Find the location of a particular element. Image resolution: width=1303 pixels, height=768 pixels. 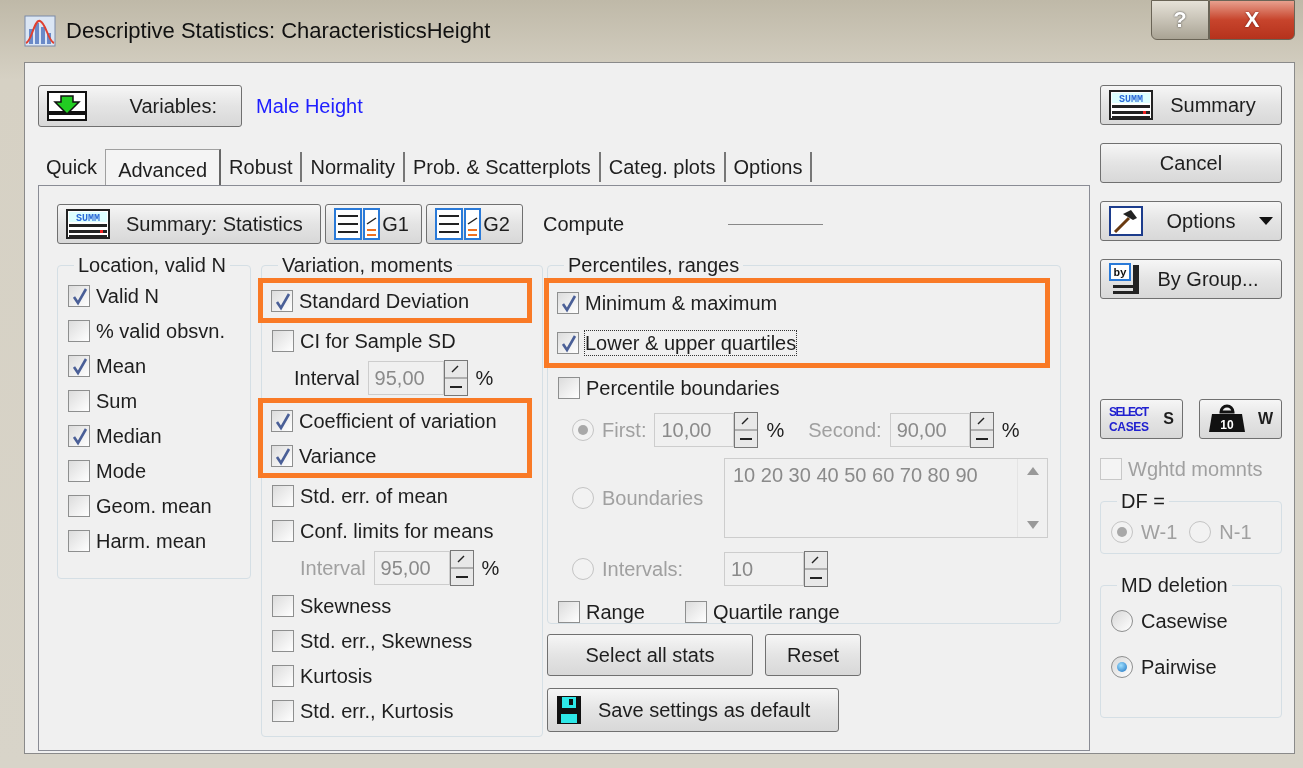

number-field: 10 is located at coordinates (764, 569).